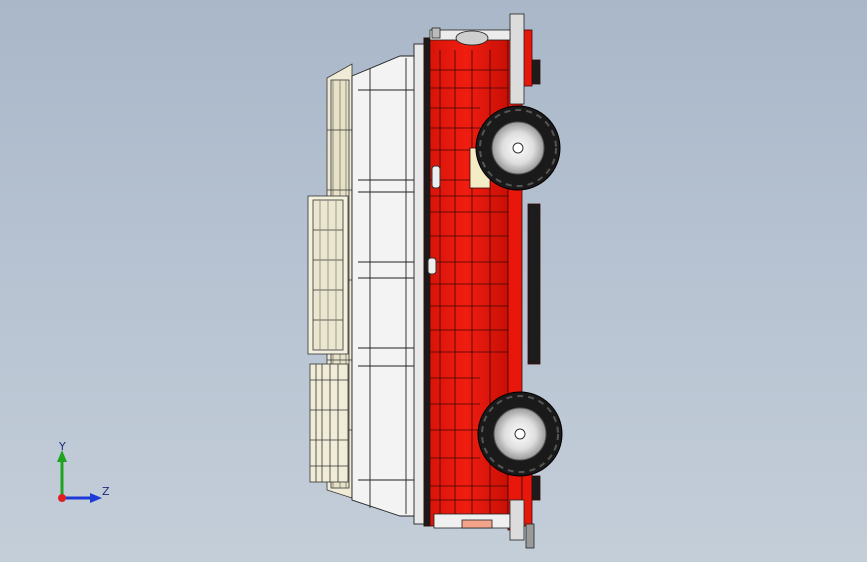 Image resolution: width=867 pixels, height=562 pixels. What do you see at coordinates (520, 434) in the screenshot?
I see `rear-wheel` at bounding box center [520, 434].